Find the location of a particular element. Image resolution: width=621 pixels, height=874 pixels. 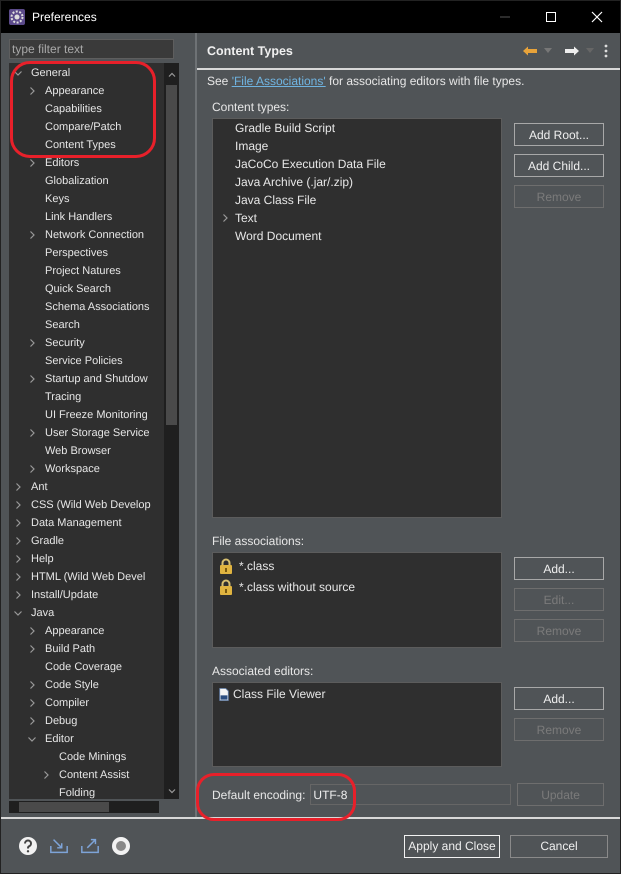

tree-item: Quick Search is located at coordinates (78, 289).